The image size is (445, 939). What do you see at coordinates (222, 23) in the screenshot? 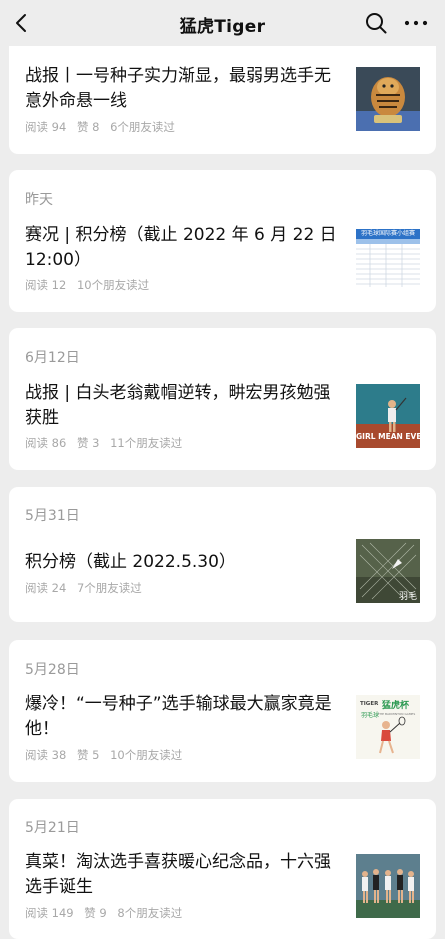
I see `nav-bar: 猛虎Tiger` at bounding box center [222, 23].